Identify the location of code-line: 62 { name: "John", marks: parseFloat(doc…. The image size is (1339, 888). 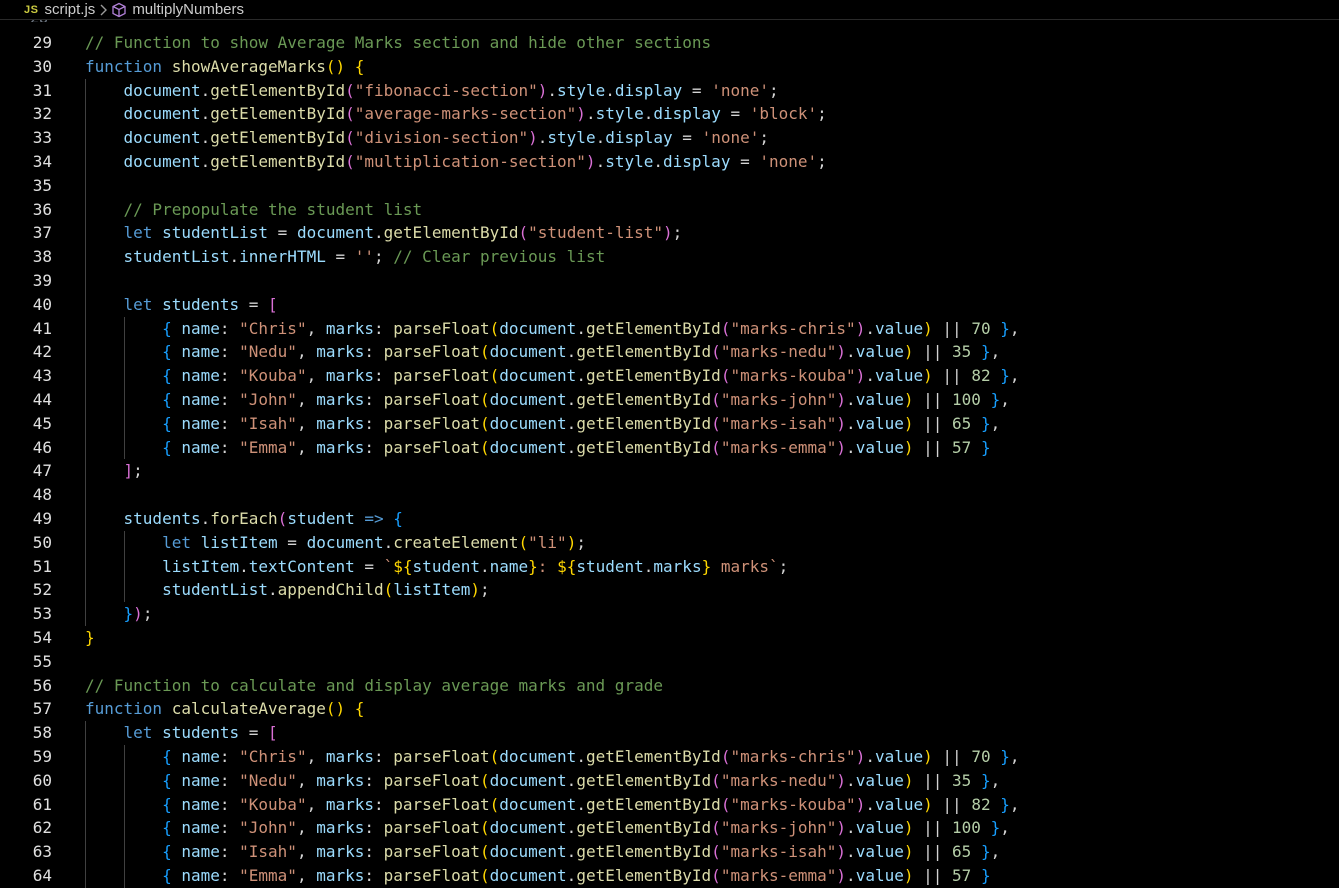
(669, 828).